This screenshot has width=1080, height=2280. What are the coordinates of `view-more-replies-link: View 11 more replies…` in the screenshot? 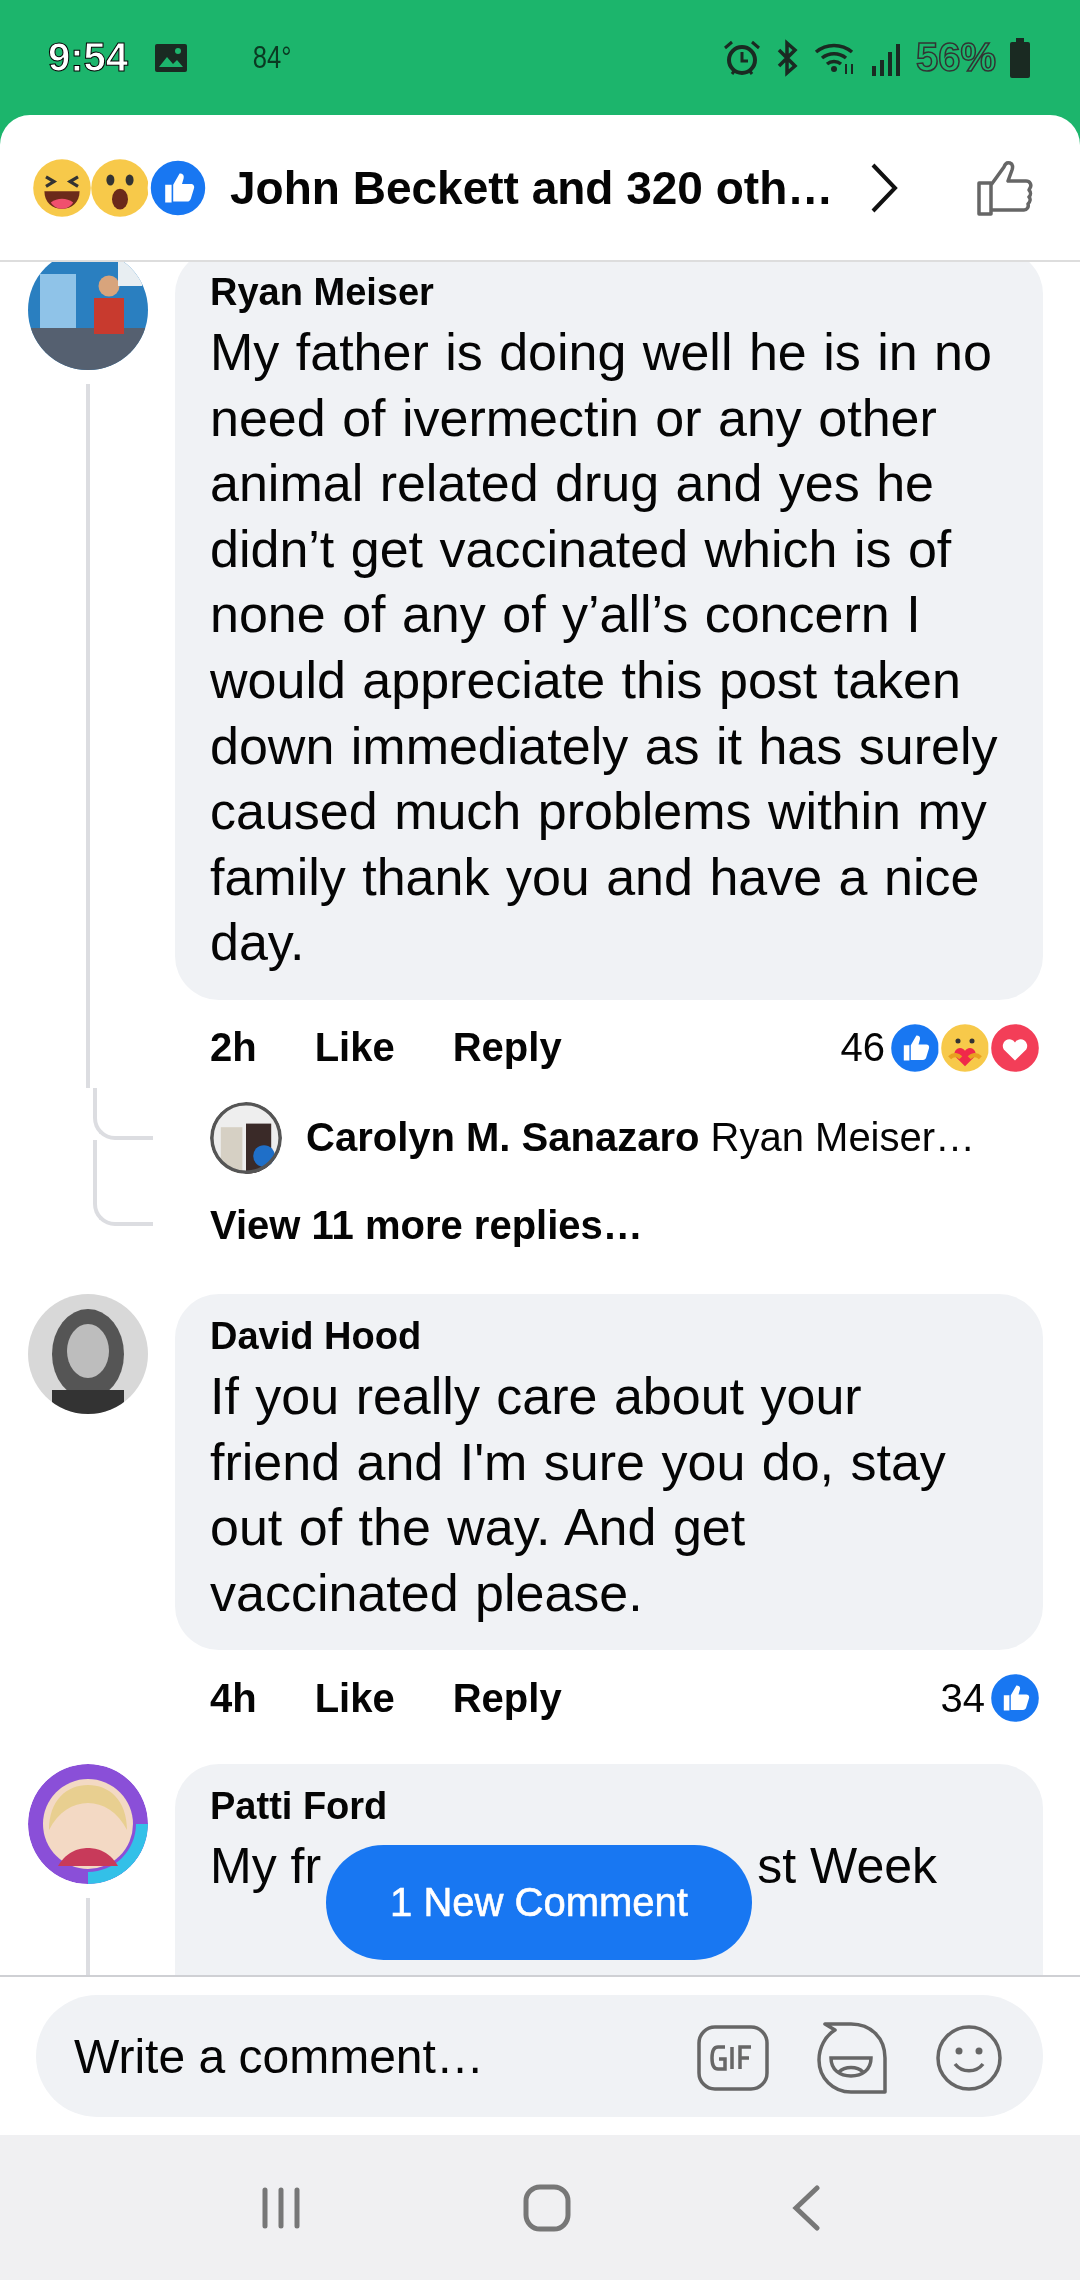 It's located at (412, 1225).